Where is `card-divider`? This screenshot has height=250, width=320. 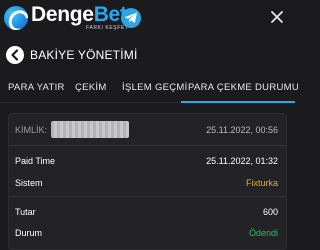 card-divider is located at coordinates (147, 196).